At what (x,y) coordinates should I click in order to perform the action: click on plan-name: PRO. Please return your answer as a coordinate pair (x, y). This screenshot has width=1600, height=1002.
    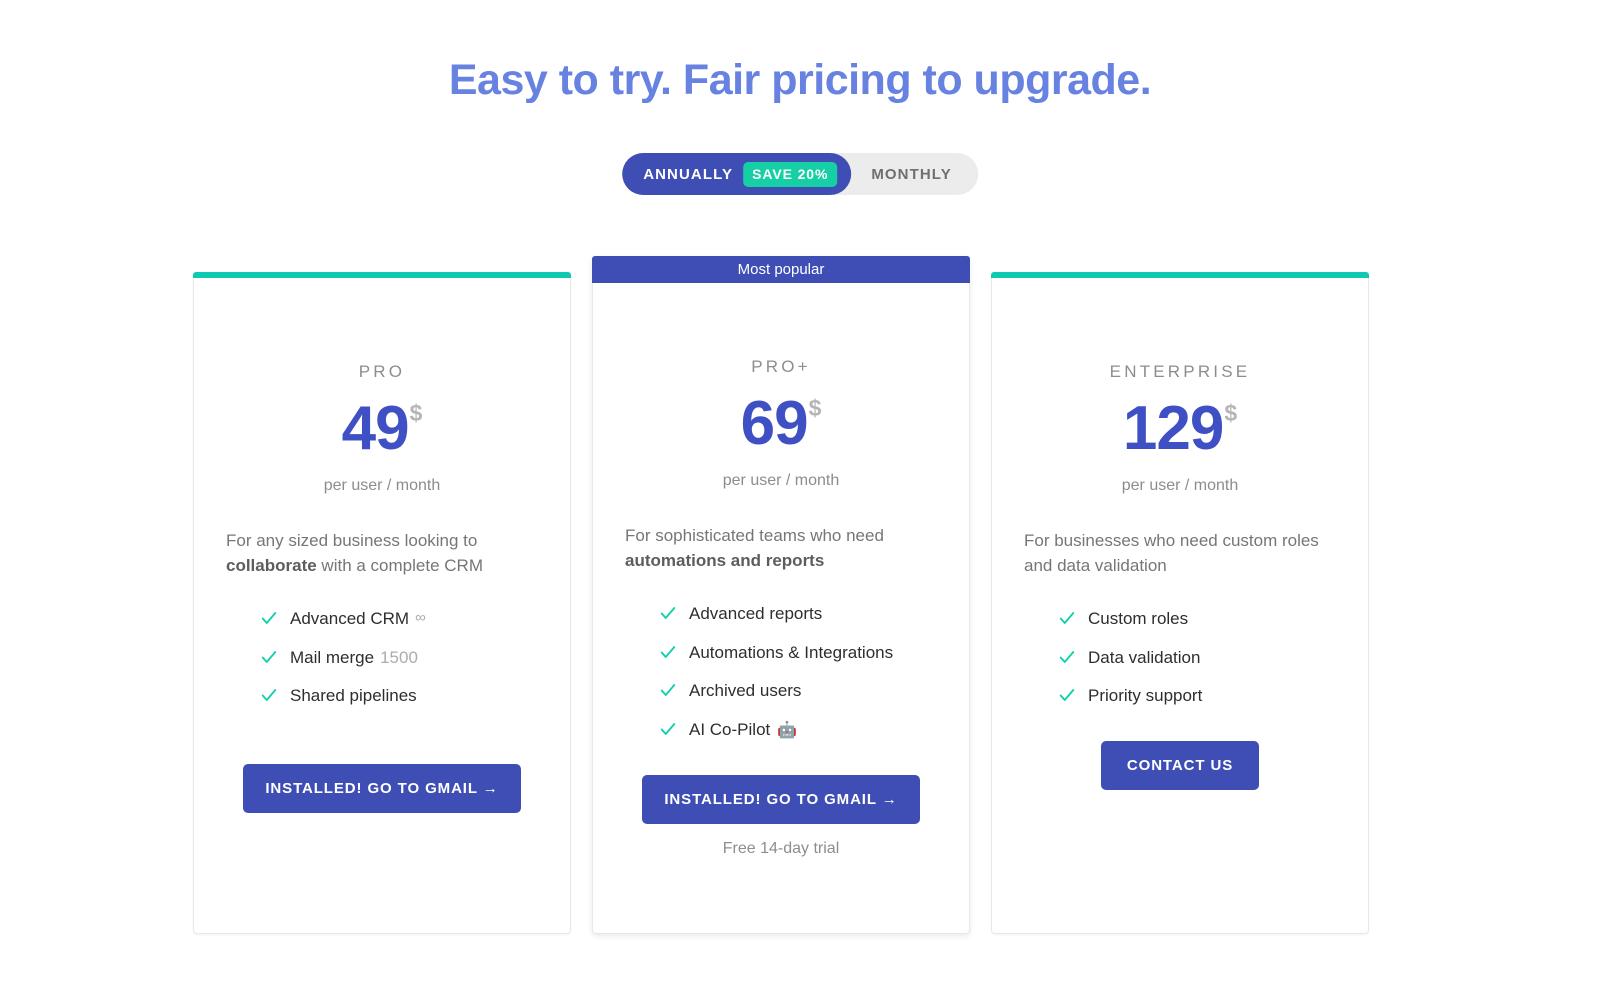
    Looking at the image, I should click on (382, 371).